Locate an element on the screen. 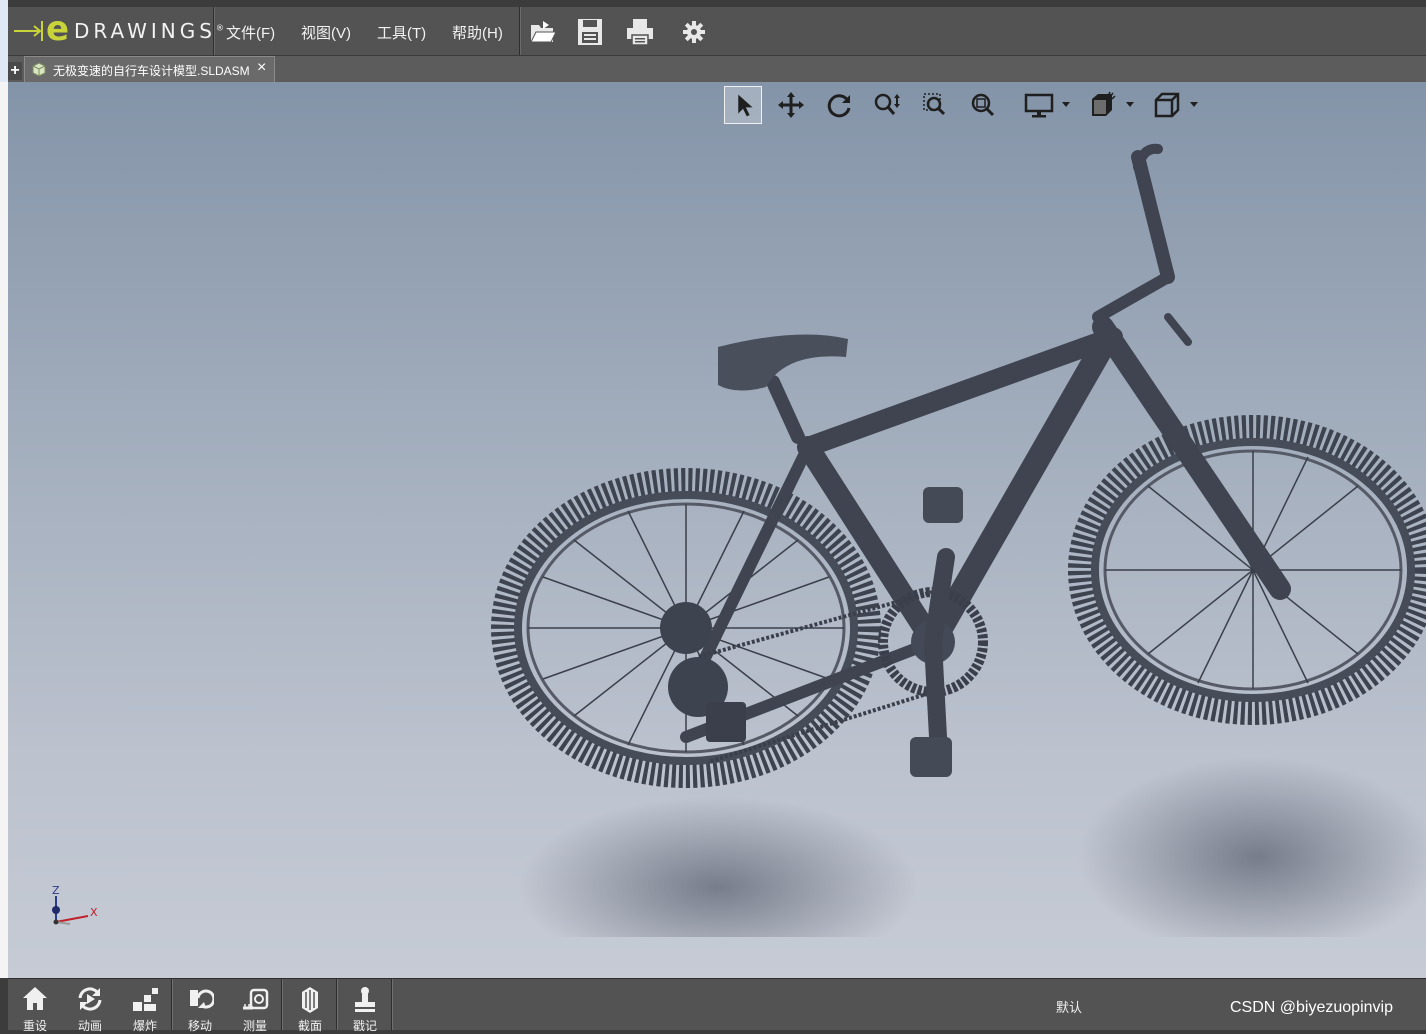 The image size is (1426, 1034). animate-icon is located at coordinates (90, 999).